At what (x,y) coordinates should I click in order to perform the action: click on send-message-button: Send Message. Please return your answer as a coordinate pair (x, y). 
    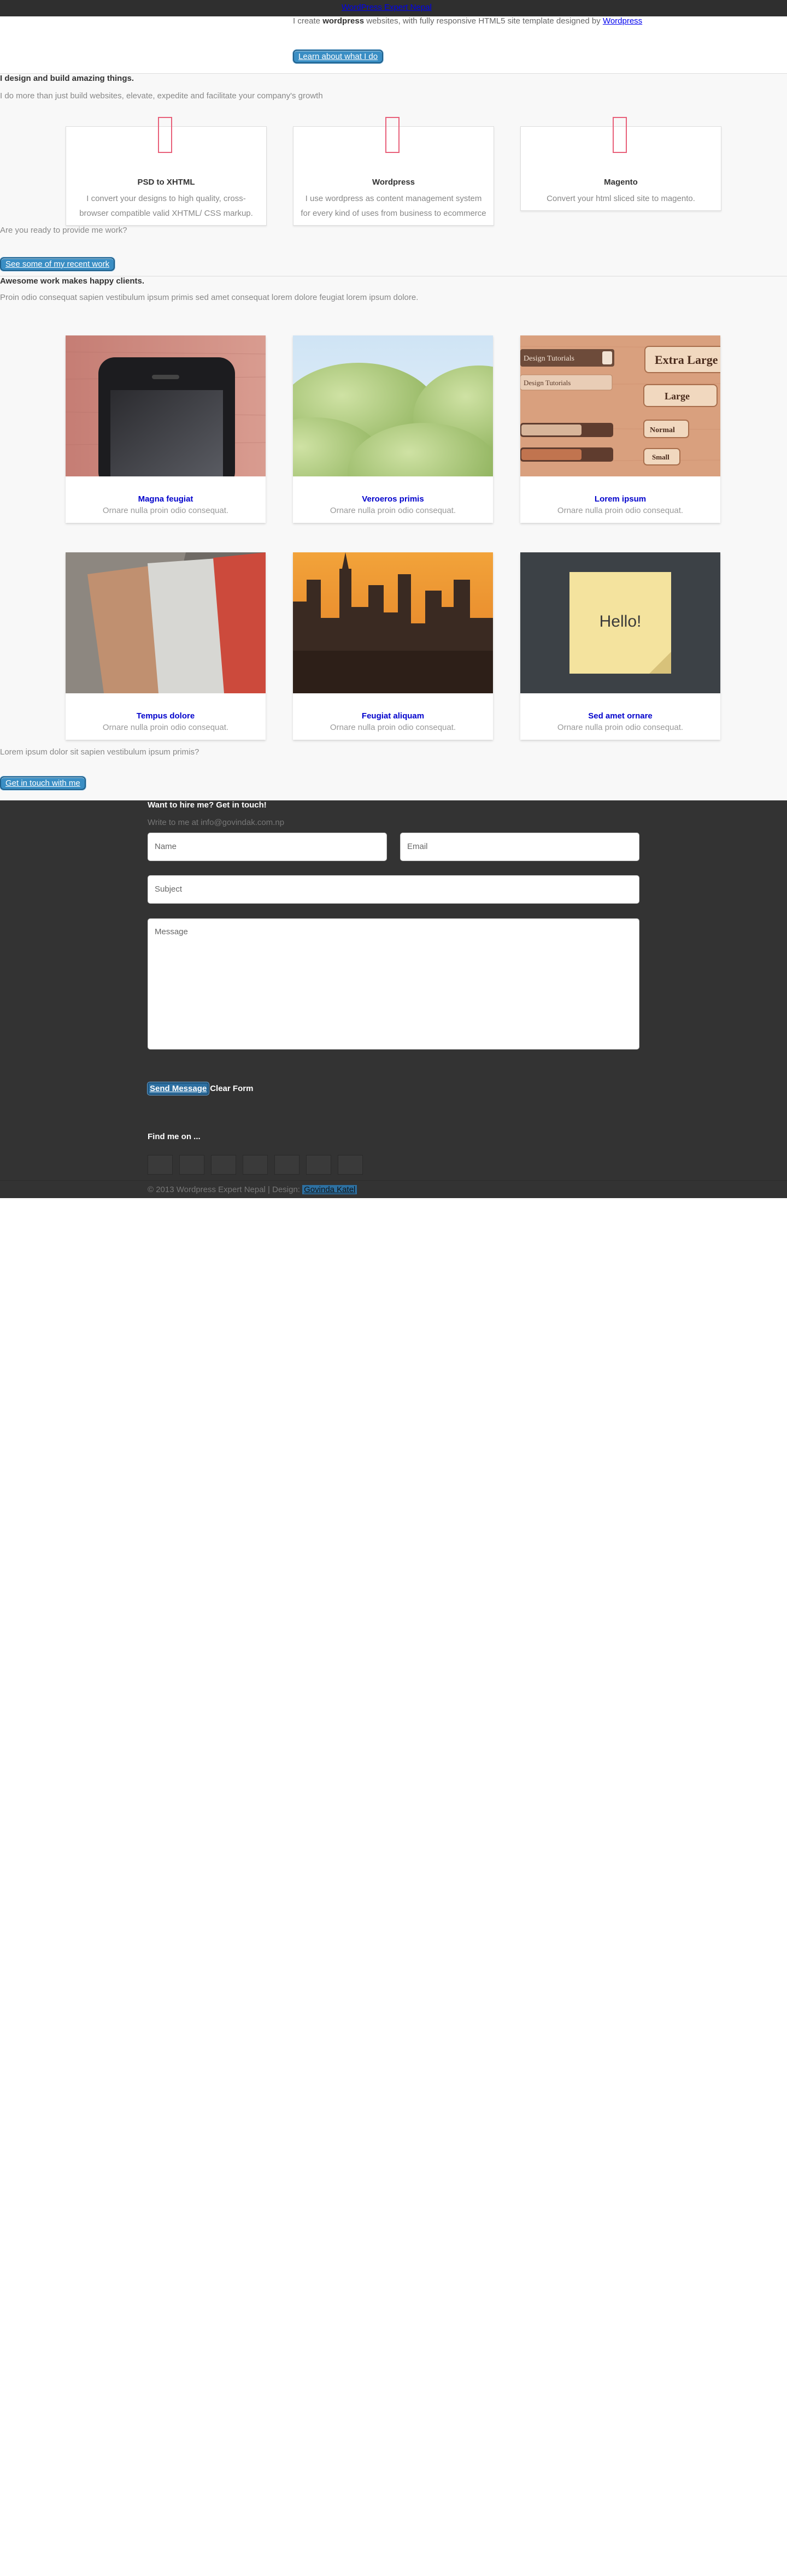
    Looking at the image, I should click on (178, 1088).